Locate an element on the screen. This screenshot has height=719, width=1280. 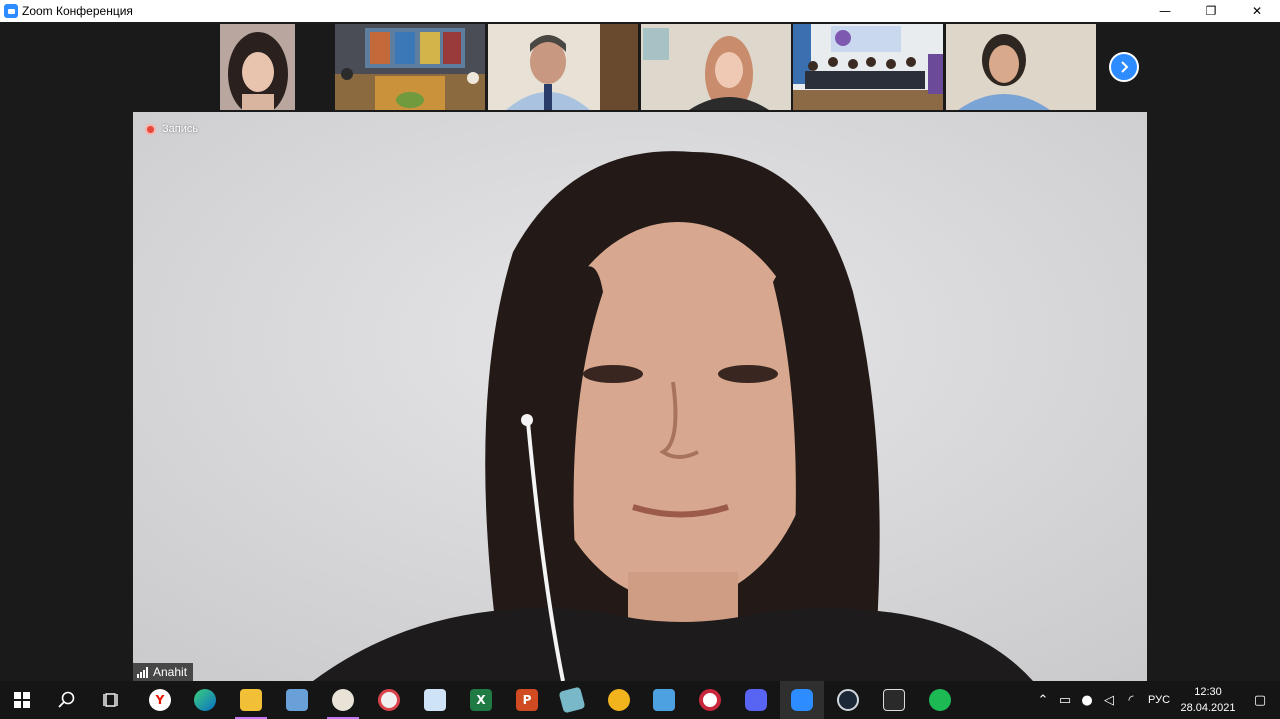
system-tray: ⌃ ▭ ● ◁ ◜ РУС 12:30 28.04.2021 ▢ is located at coordinates (1156, 700).